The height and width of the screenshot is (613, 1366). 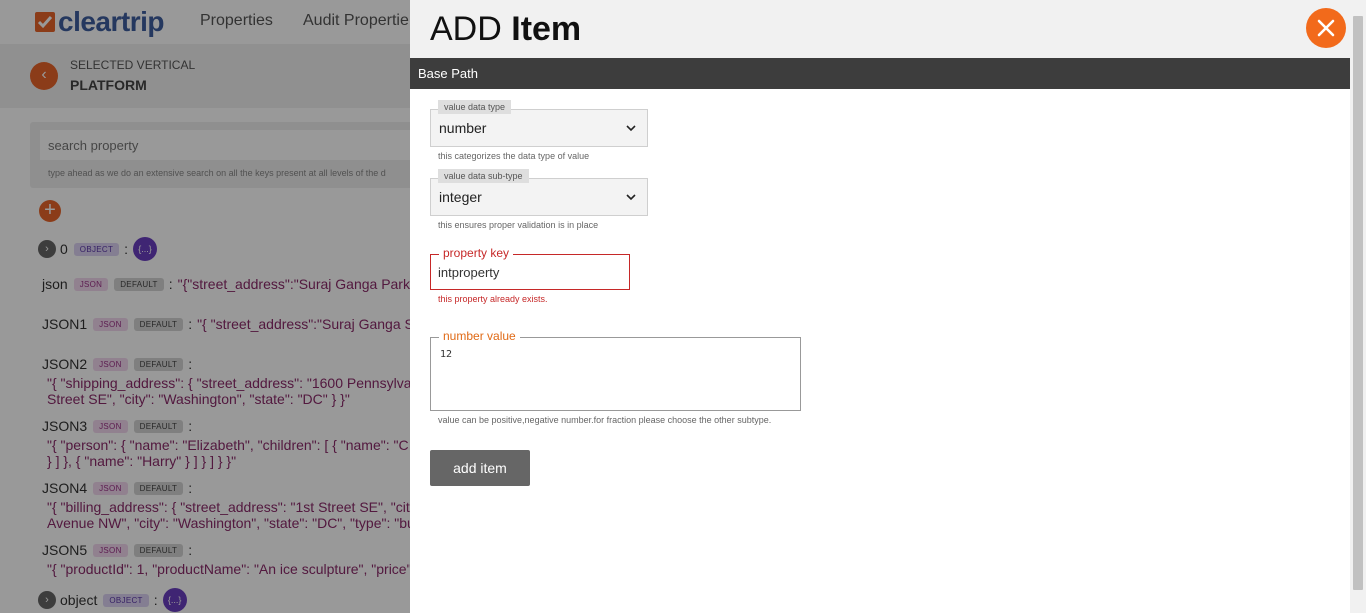 What do you see at coordinates (493, 299) in the screenshot?
I see `property-key-error: this property already exists.` at bounding box center [493, 299].